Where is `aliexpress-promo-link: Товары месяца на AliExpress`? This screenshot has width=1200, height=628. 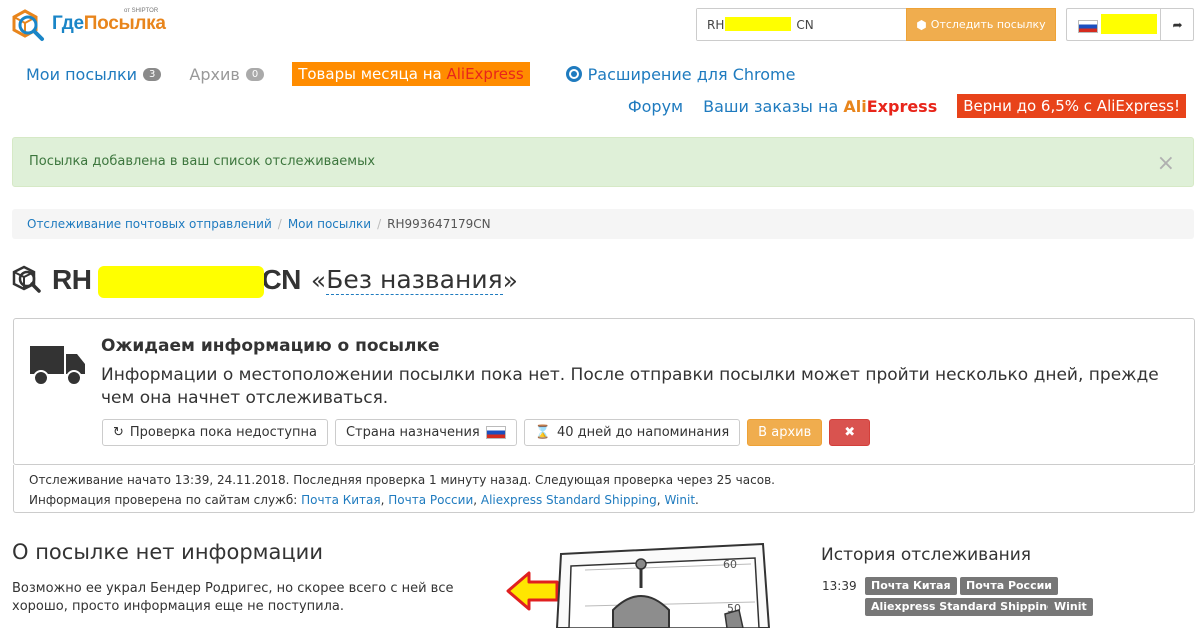 aliexpress-promo-link: Товары месяца на AliExpress is located at coordinates (411, 74).